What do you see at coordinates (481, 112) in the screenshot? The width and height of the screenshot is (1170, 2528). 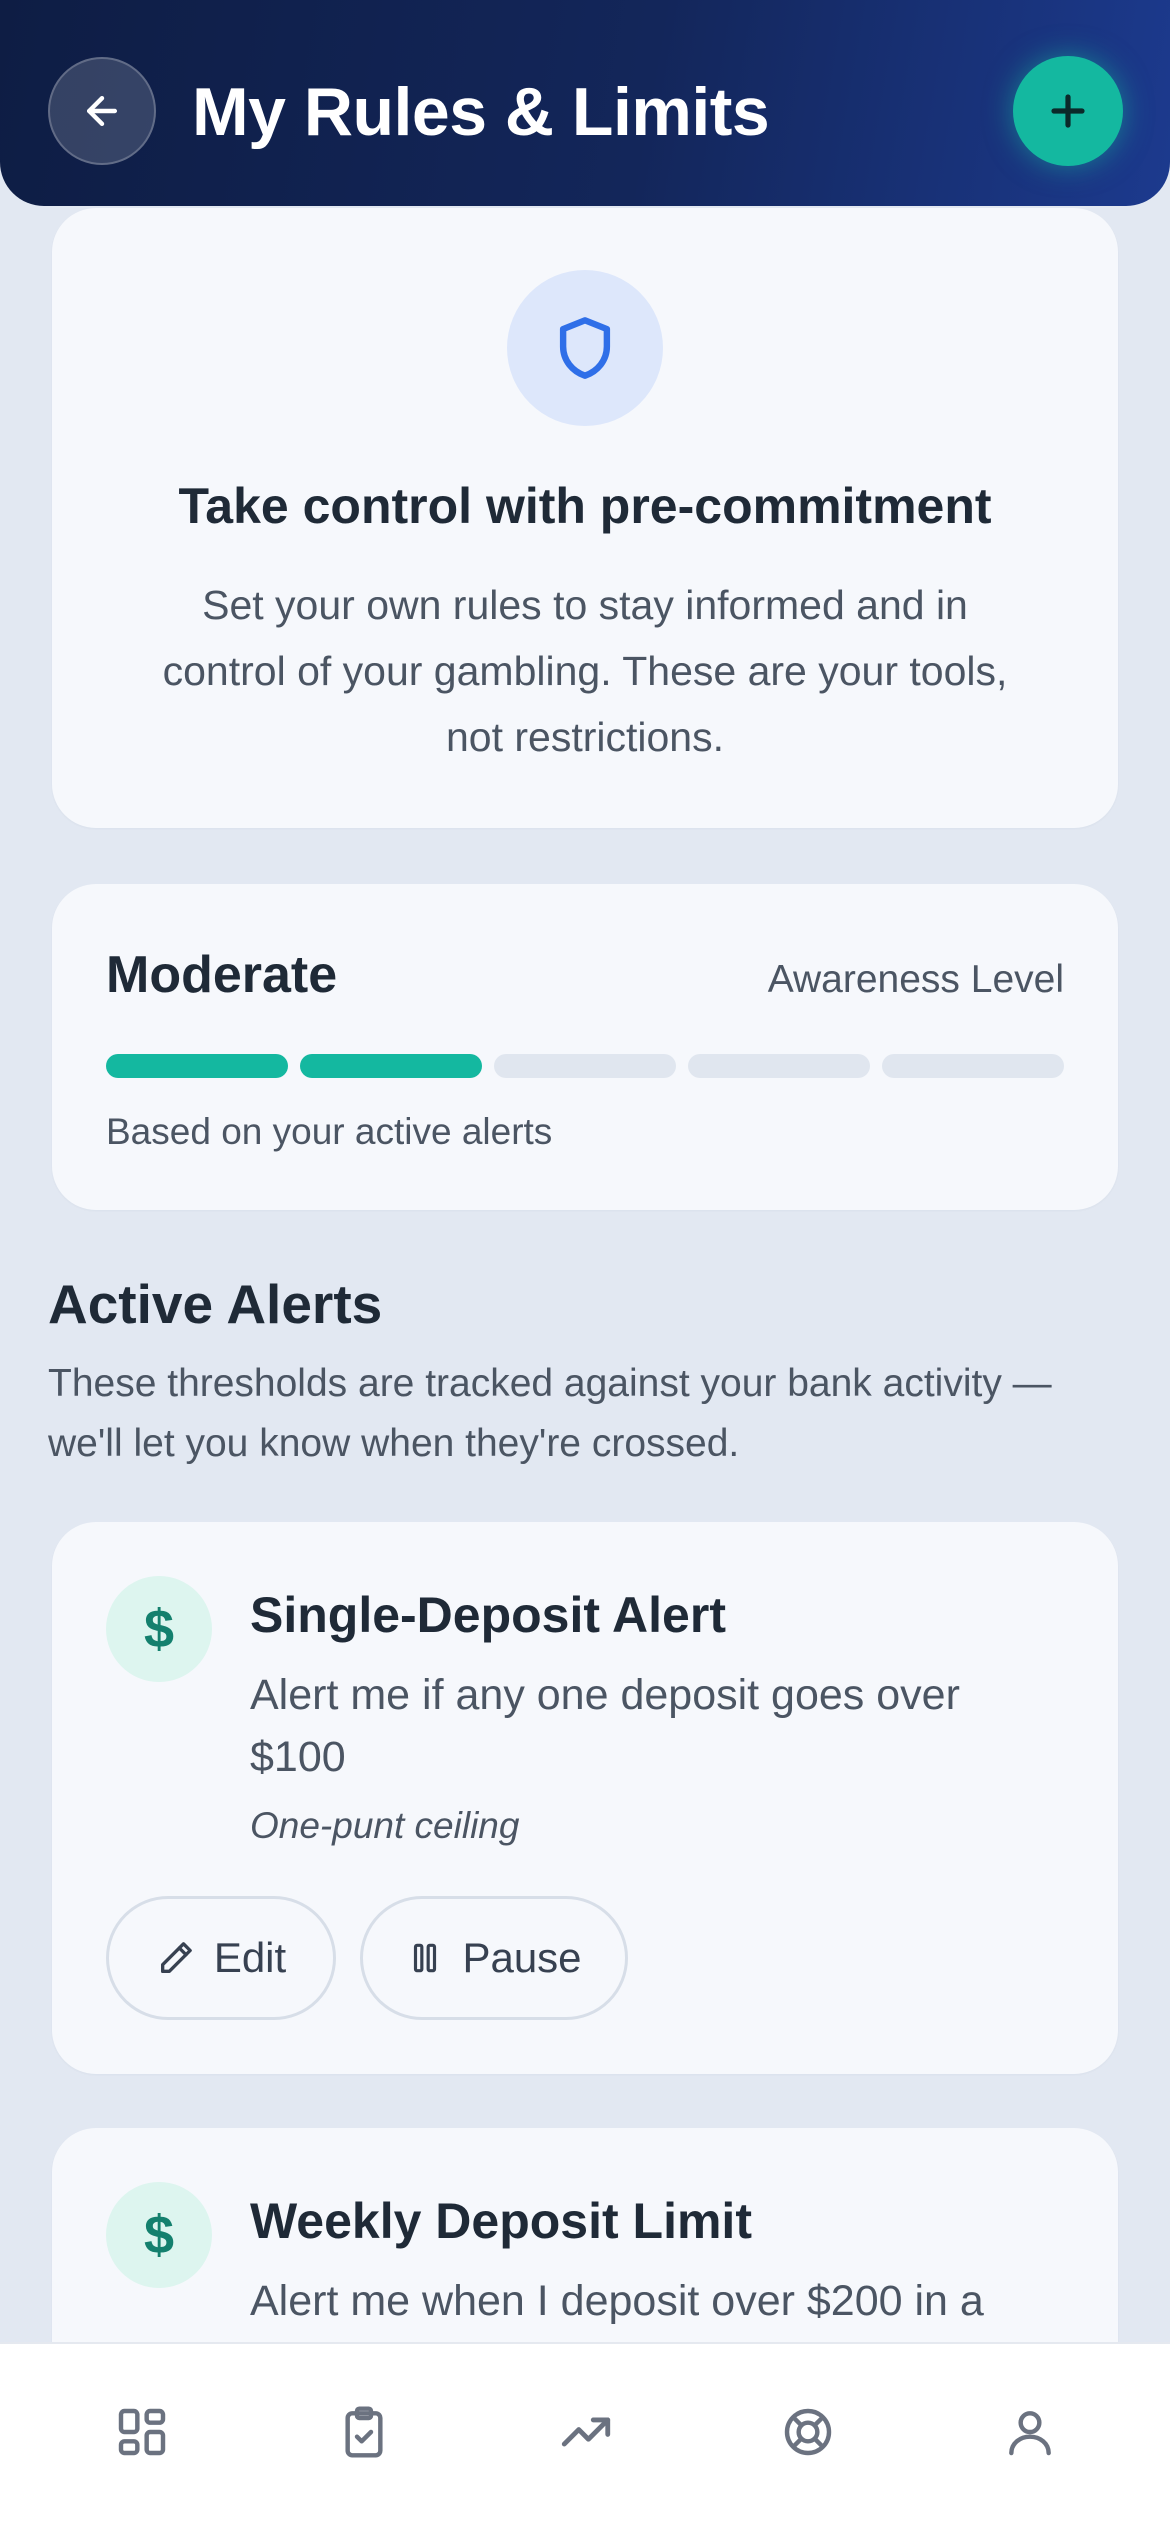 I see `page-title: My Rules & Limits` at bounding box center [481, 112].